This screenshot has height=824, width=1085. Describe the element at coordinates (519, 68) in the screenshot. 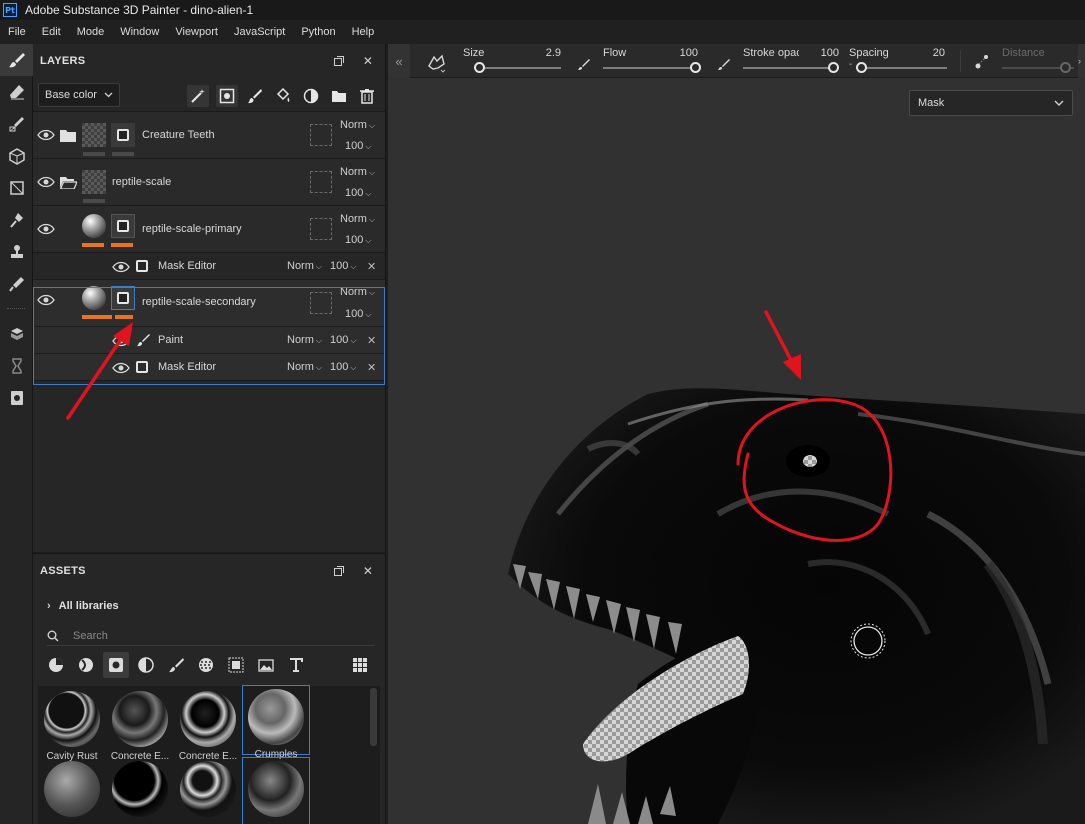

I see `size-slider-track` at that location.